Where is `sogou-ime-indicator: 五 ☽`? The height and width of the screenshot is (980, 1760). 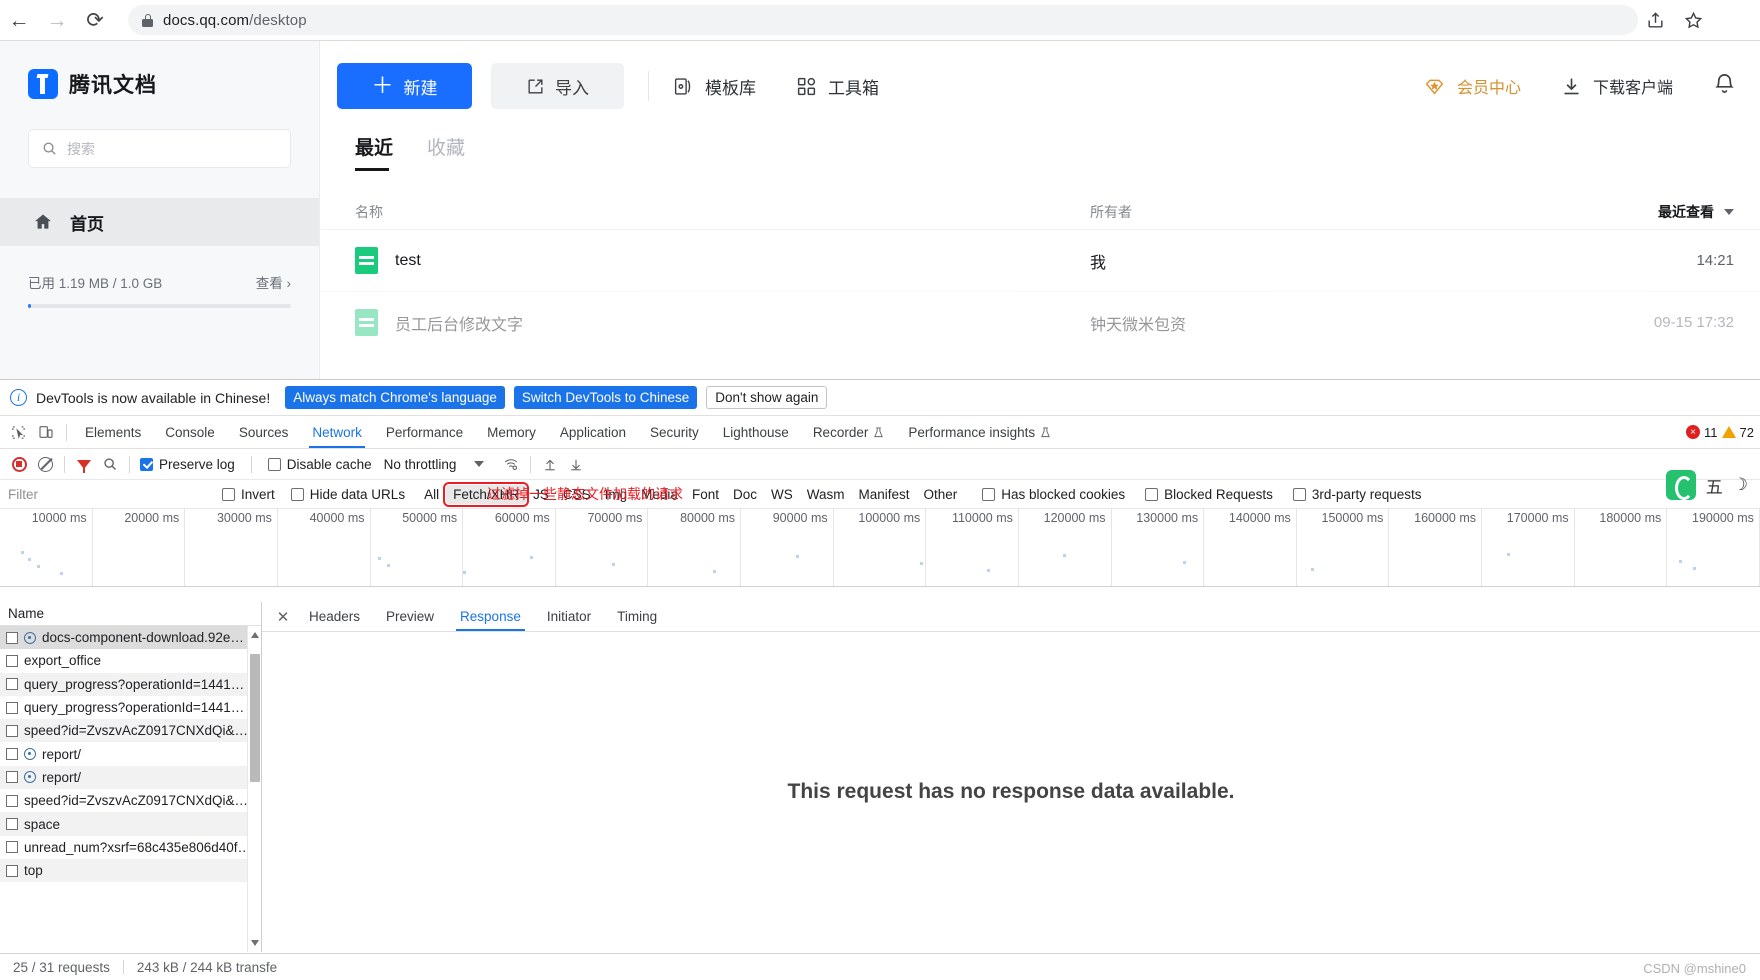
sogou-ime-indicator: 五 ☽ is located at coordinates (1706, 485).